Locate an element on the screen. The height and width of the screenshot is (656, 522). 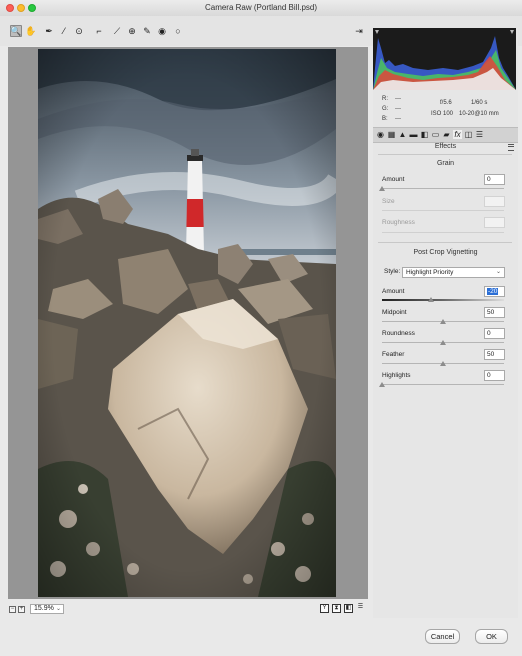
vignette-feather-slider-thumb is located at coordinates (443, 363).